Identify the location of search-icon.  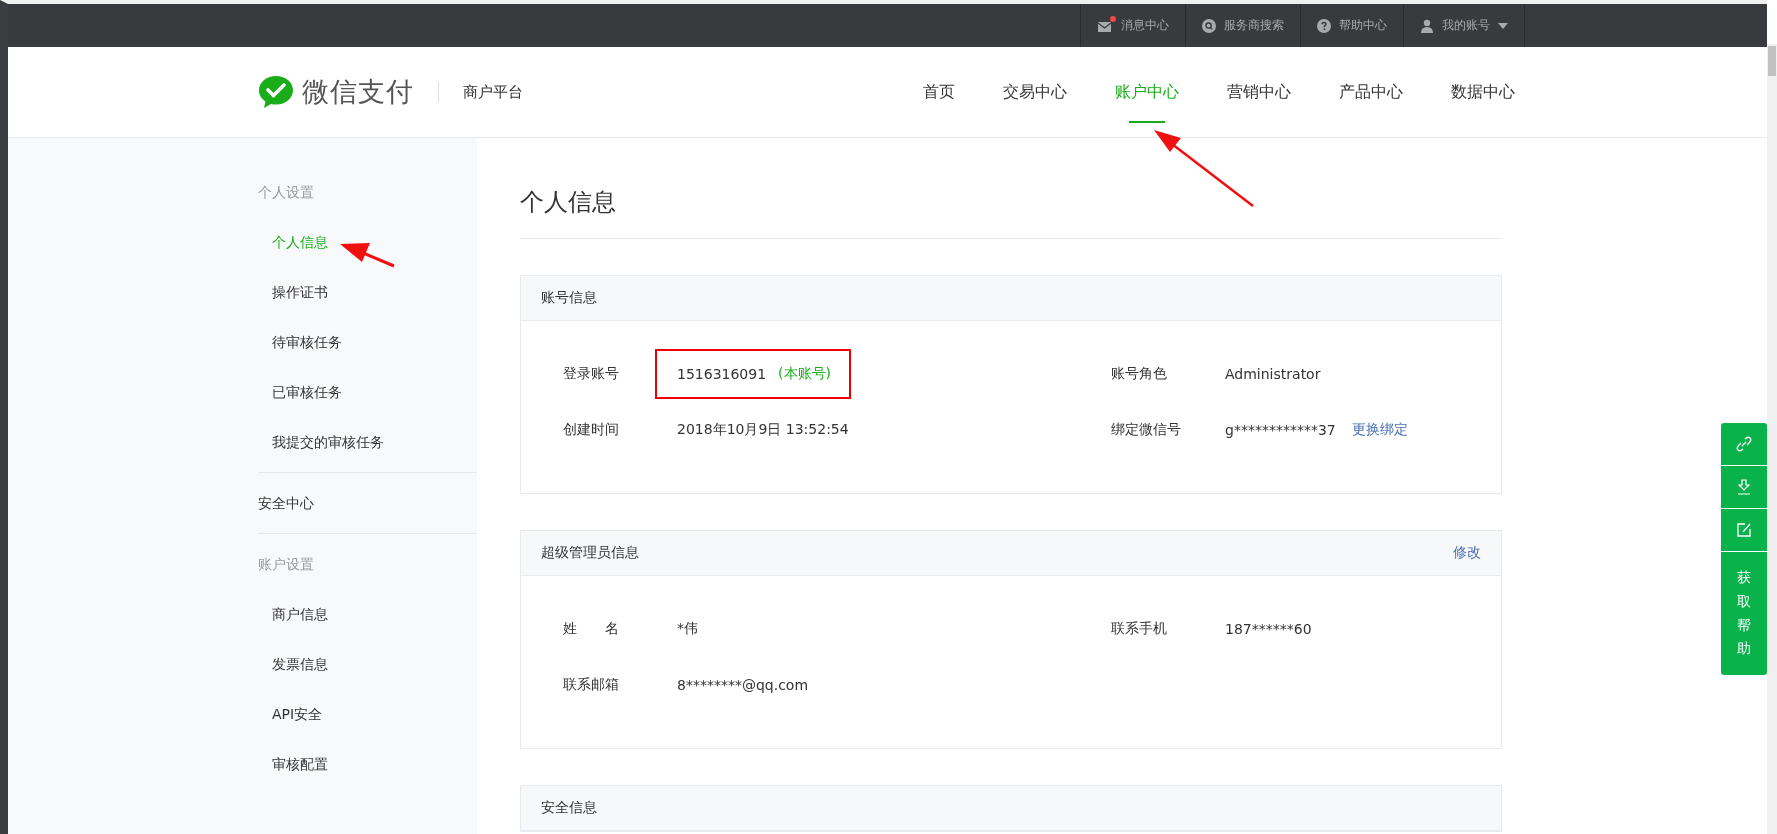
(1209, 25).